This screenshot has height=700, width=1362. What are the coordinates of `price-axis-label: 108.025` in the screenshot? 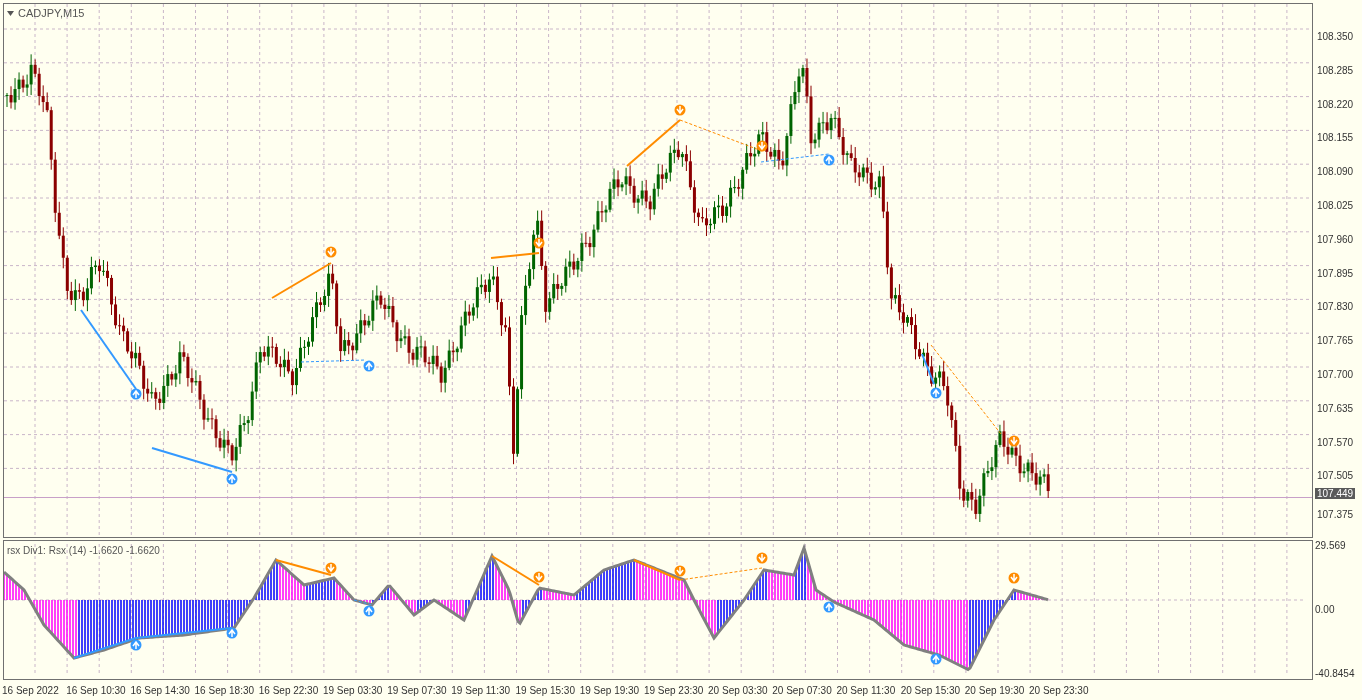 It's located at (1335, 205).